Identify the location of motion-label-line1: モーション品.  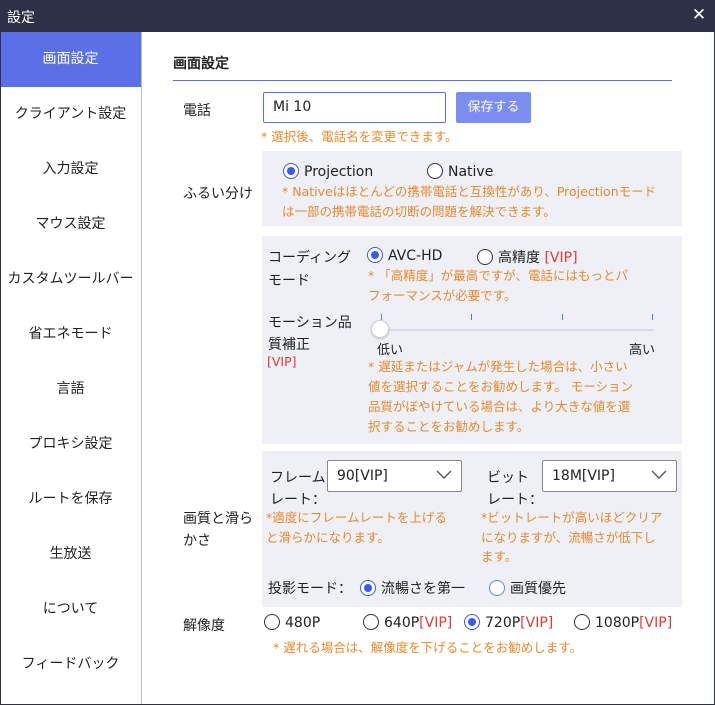
(310, 323).